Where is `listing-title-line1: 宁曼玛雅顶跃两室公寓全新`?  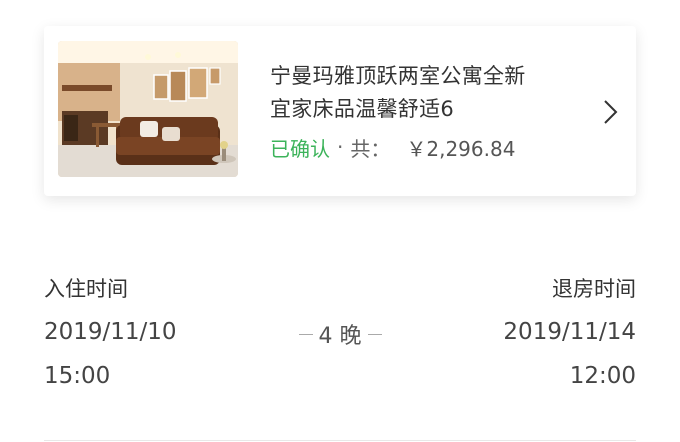
listing-title-line1: 宁曼玛雅顶跃两室公寓全新 is located at coordinates (398, 76).